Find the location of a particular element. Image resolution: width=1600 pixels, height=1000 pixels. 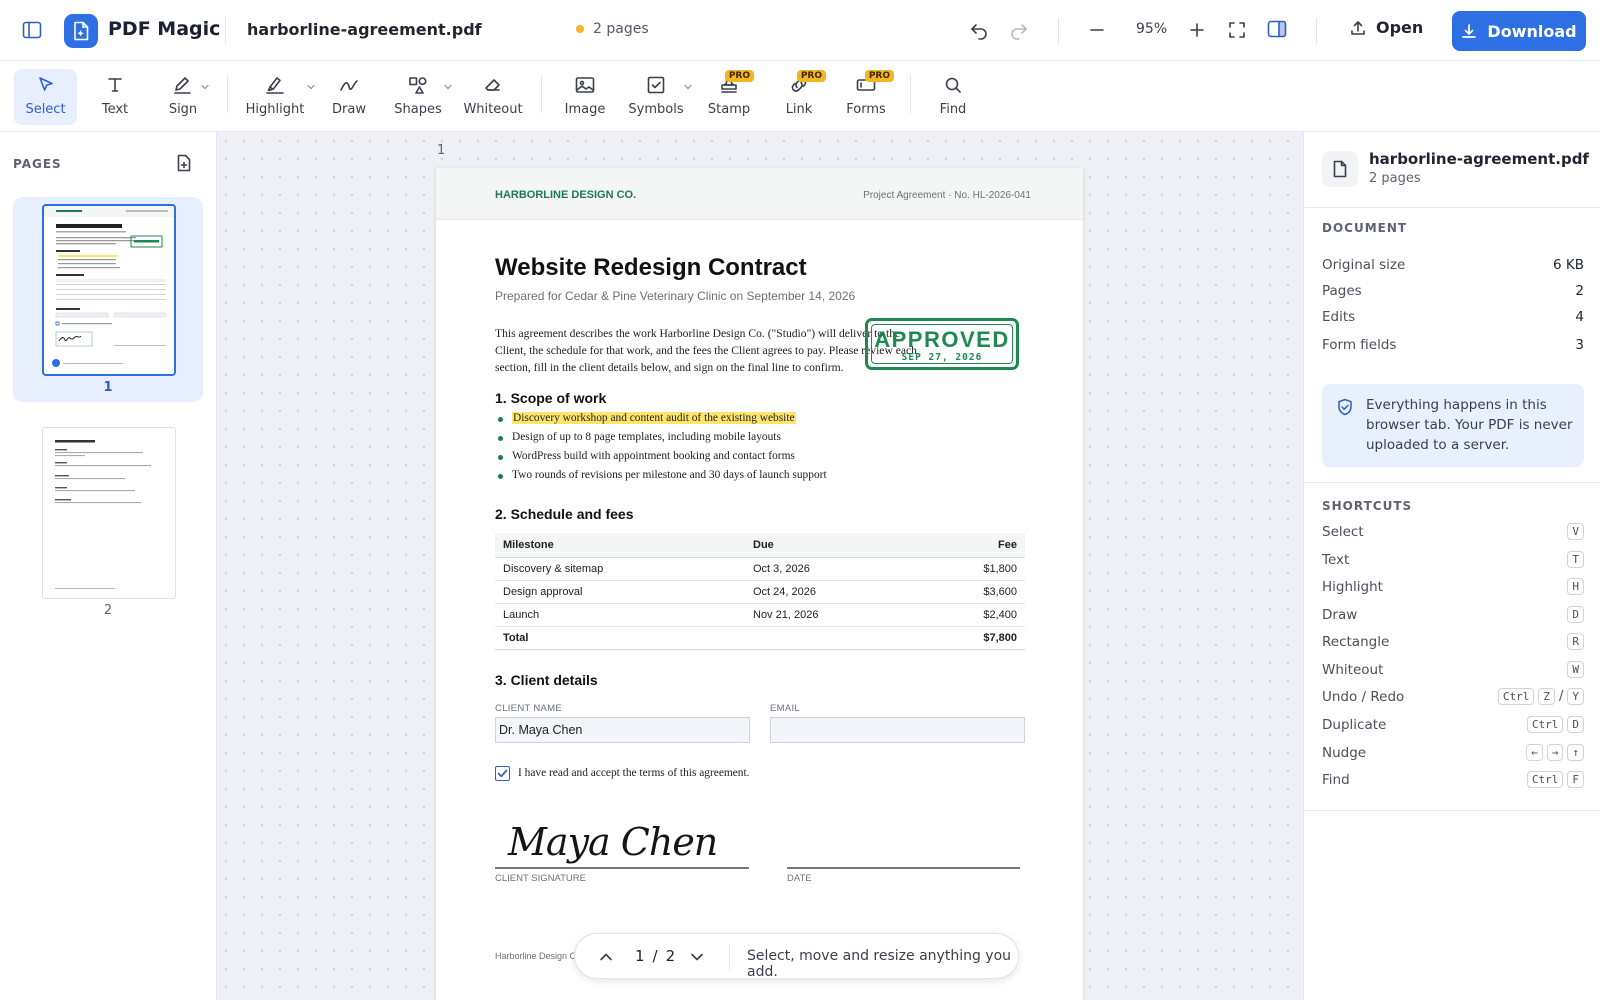

date-label: DATE is located at coordinates (799, 878).